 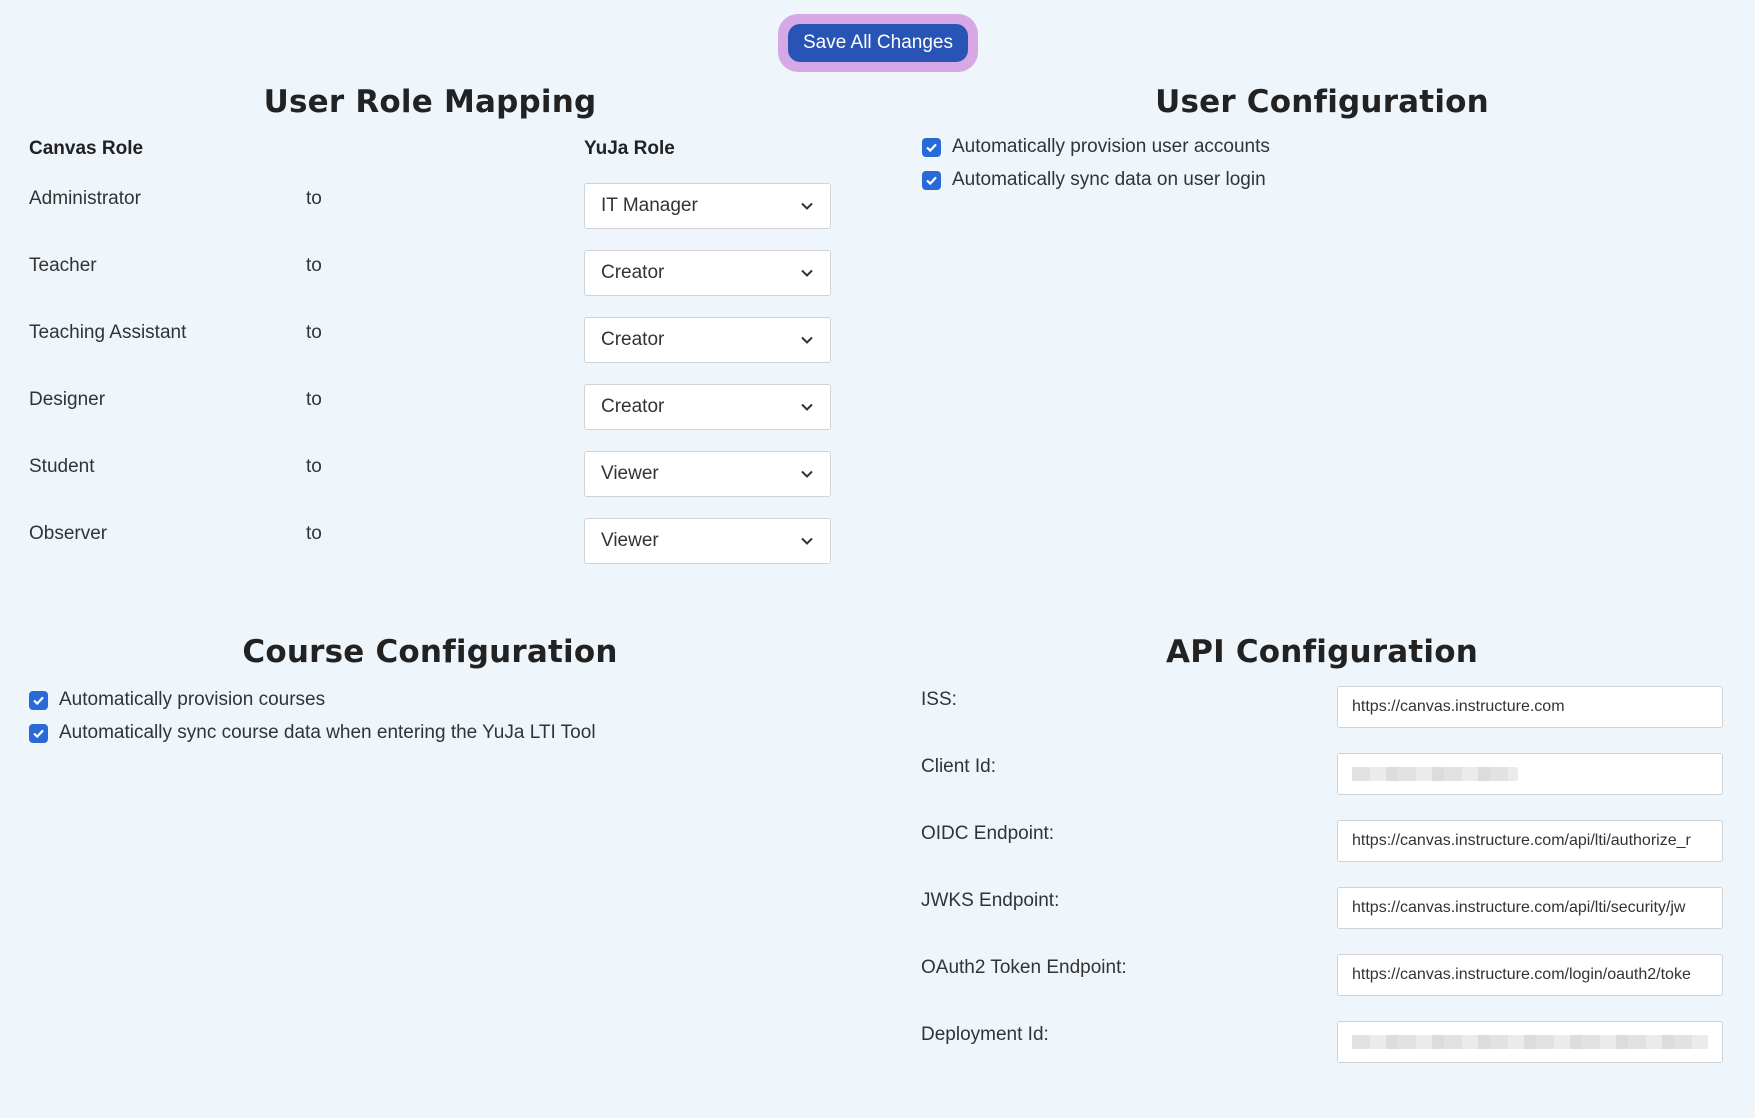 I want to click on checkbox-label: Automatically sync data on user login, so click(x=1109, y=179).